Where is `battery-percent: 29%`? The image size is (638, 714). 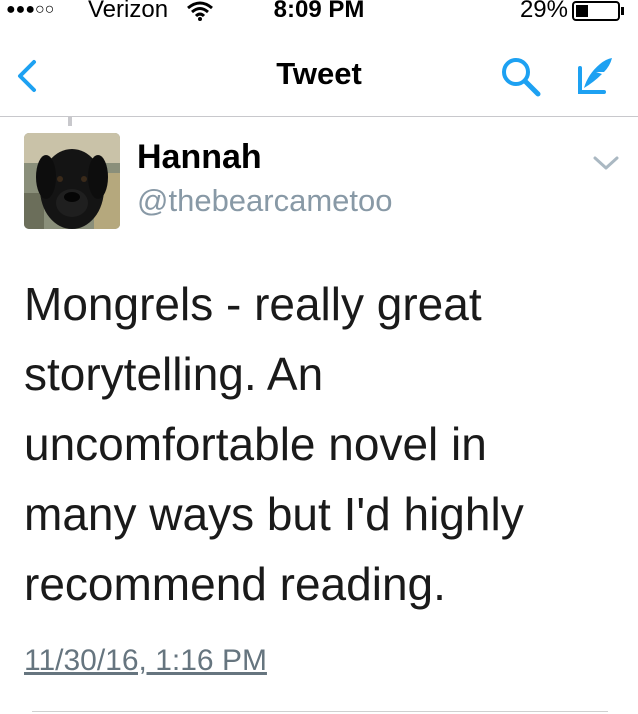
battery-percent: 29% is located at coordinates (543, 11).